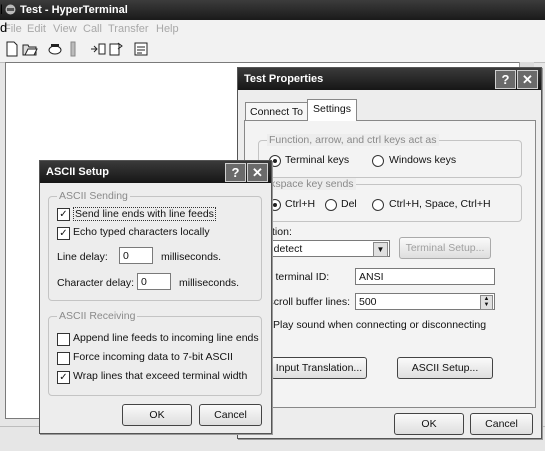 This screenshot has height=451, width=545. I want to click on connect-icon, so click(55, 49).